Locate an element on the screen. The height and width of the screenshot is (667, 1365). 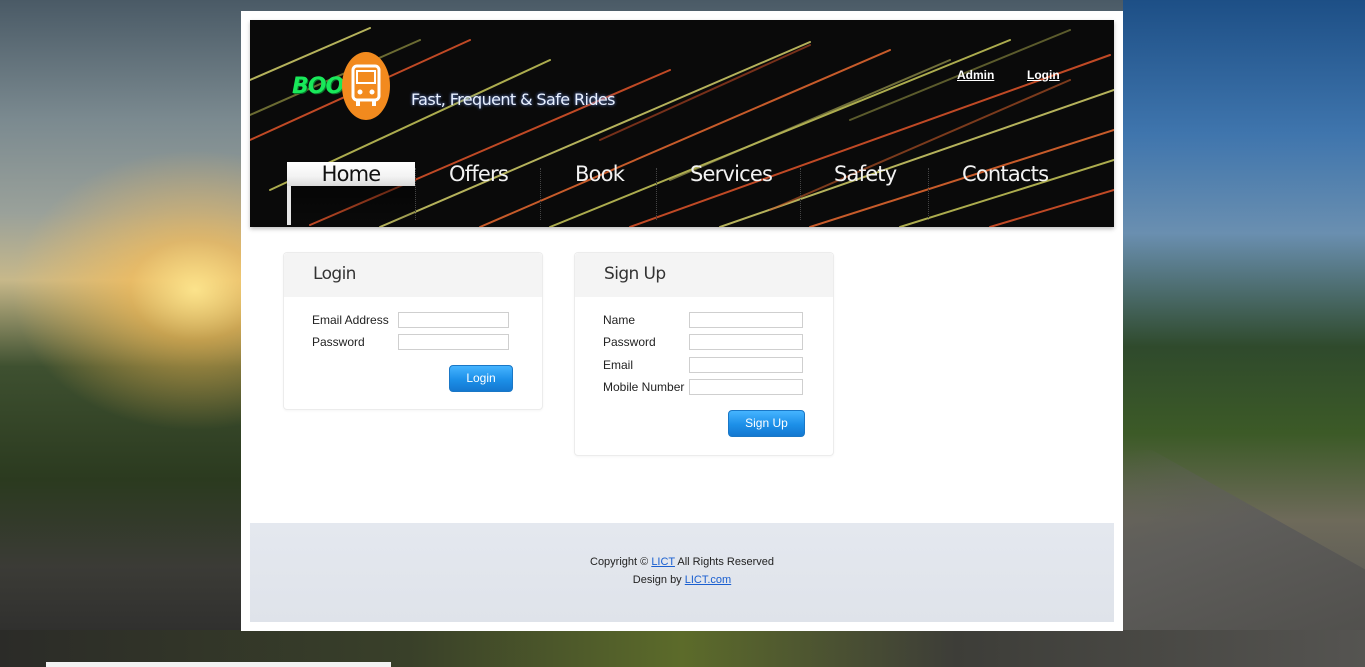
signup-email-input is located at coordinates (746, 365).